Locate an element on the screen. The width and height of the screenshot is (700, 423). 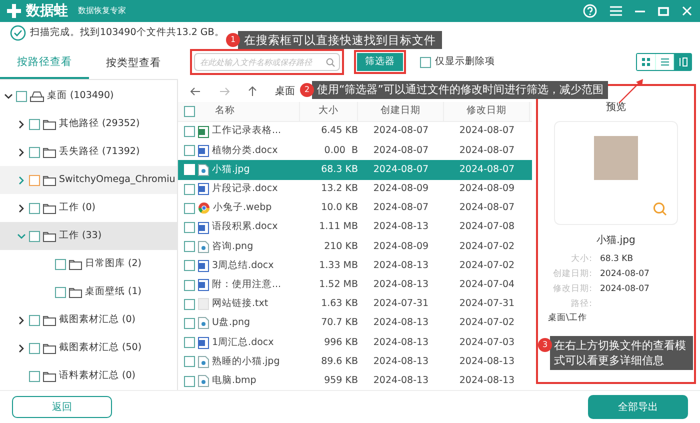
up-arrow-icon is located at coordinates (252, 91).